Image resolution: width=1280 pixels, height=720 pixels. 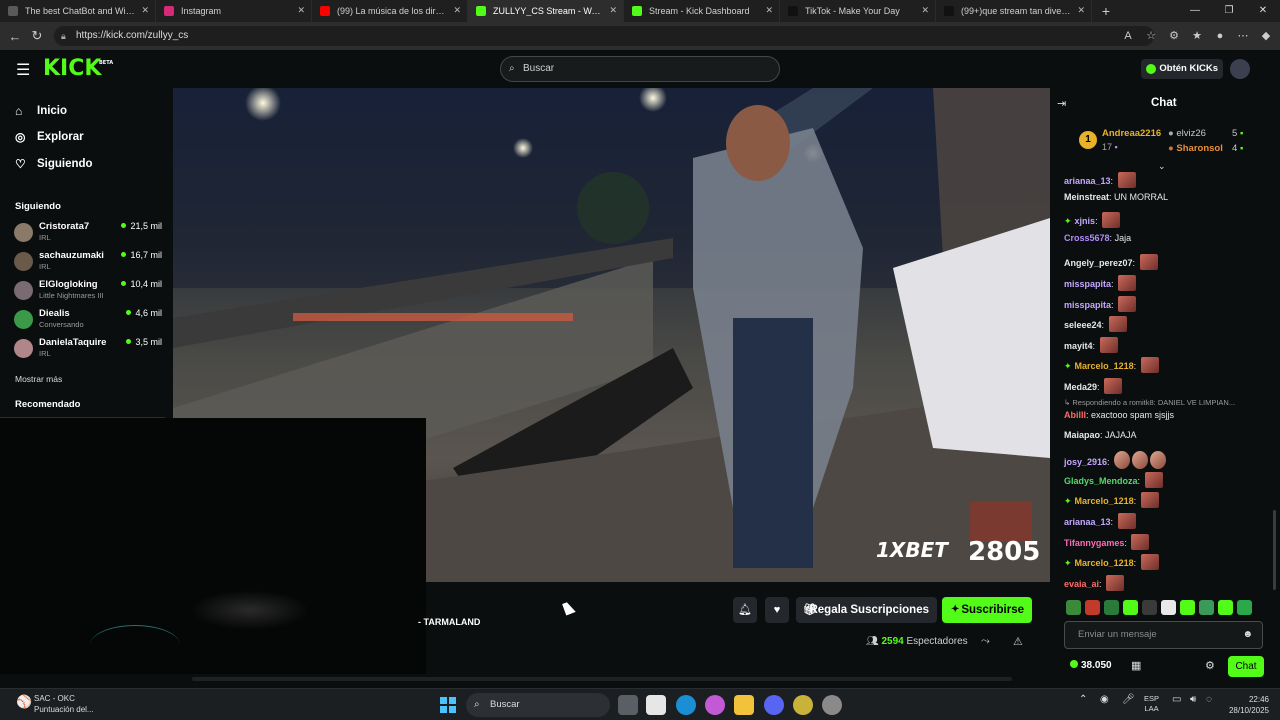 What do you see at coordinates (640, 69) in the screenshot?
I see `search-input: ⌕ Buscar` at bounding box center [640, 69].